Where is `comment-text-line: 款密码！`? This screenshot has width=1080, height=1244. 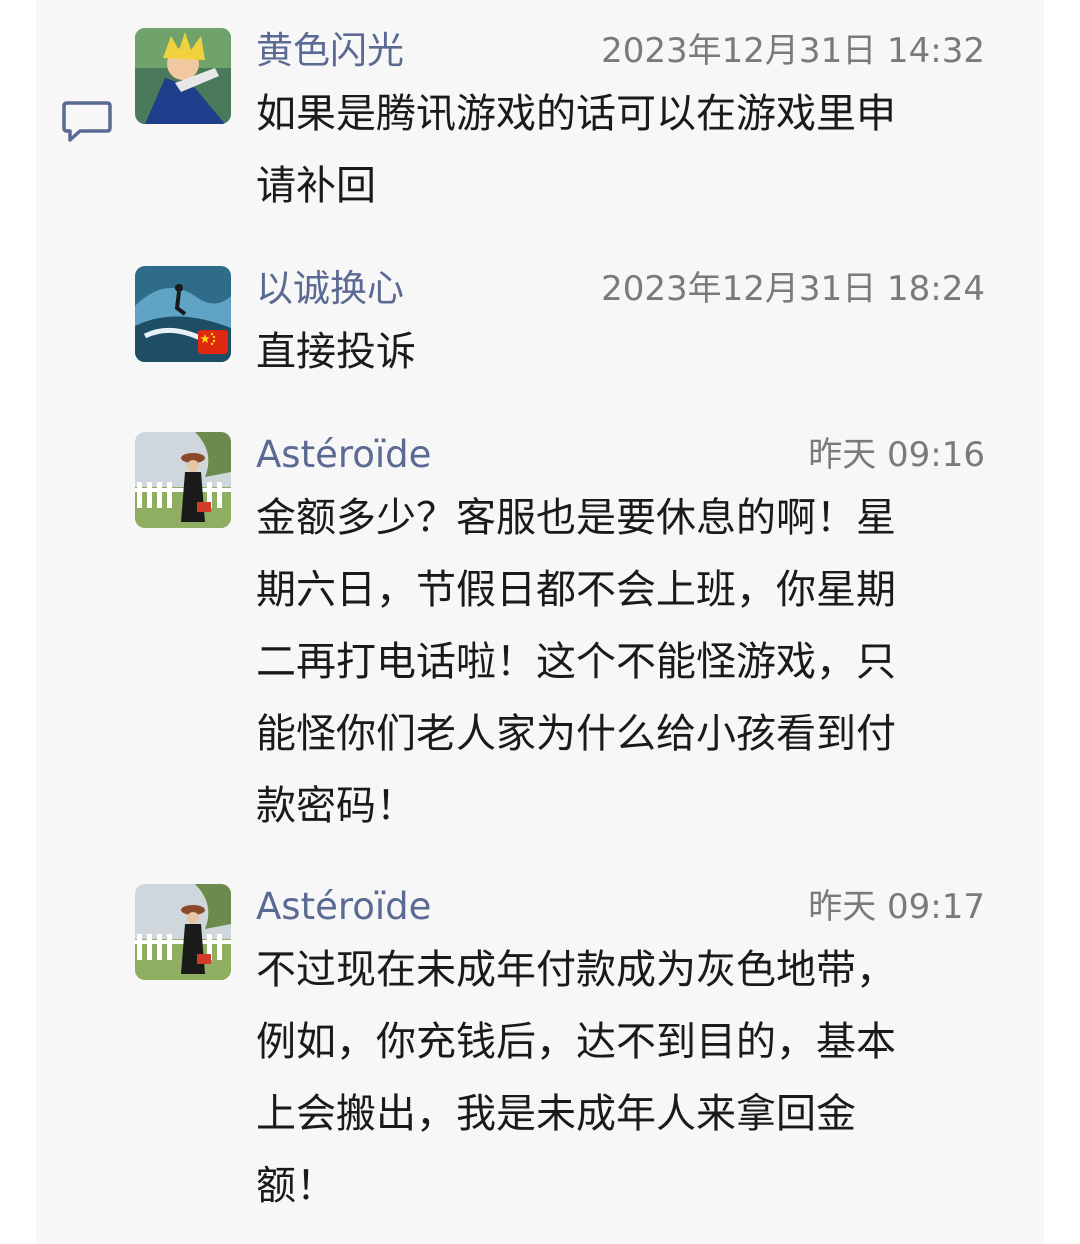
comment-text-line: 款密码！ is located at coordinates (336, 806).